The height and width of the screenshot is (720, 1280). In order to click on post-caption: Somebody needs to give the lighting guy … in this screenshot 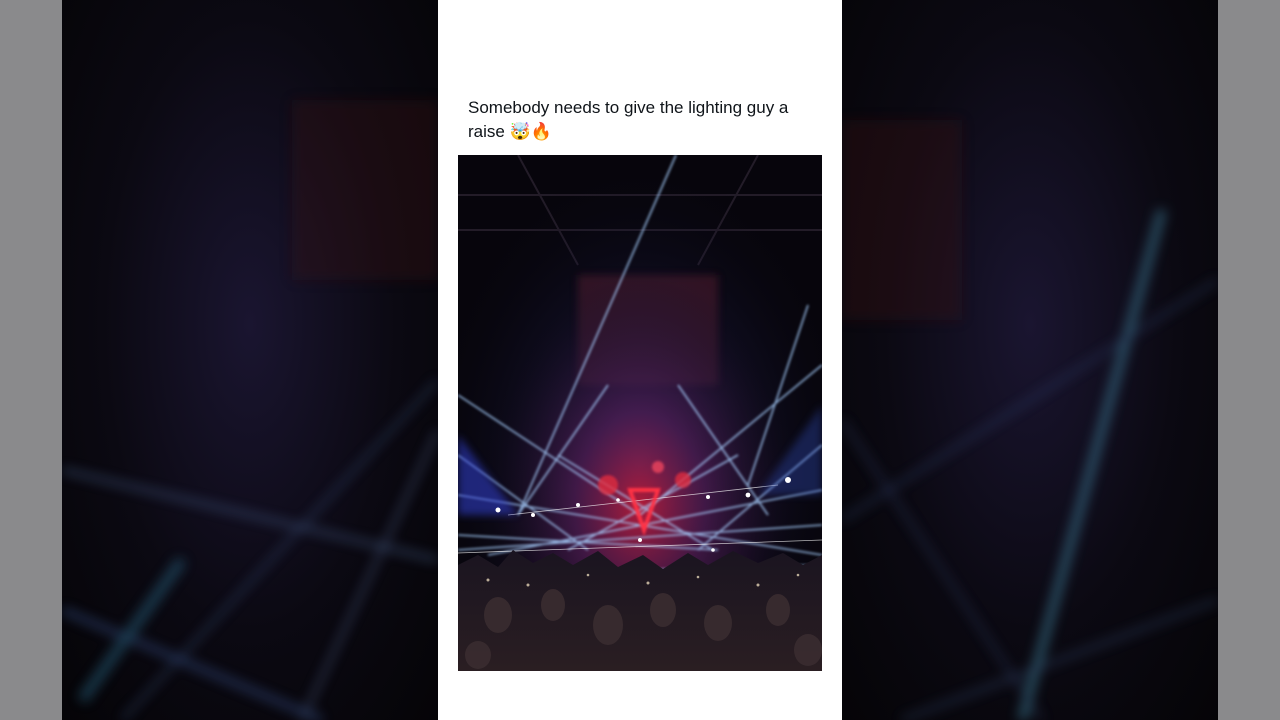, I will do `click(628, 119)`.